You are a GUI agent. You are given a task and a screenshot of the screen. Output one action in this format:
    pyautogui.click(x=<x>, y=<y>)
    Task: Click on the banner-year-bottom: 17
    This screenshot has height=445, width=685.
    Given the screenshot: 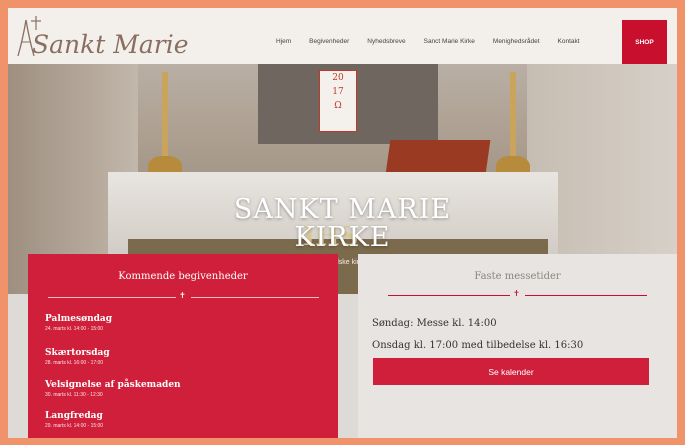 What is the action you would take?
    pyautogui.click(x=338, y=92)
    